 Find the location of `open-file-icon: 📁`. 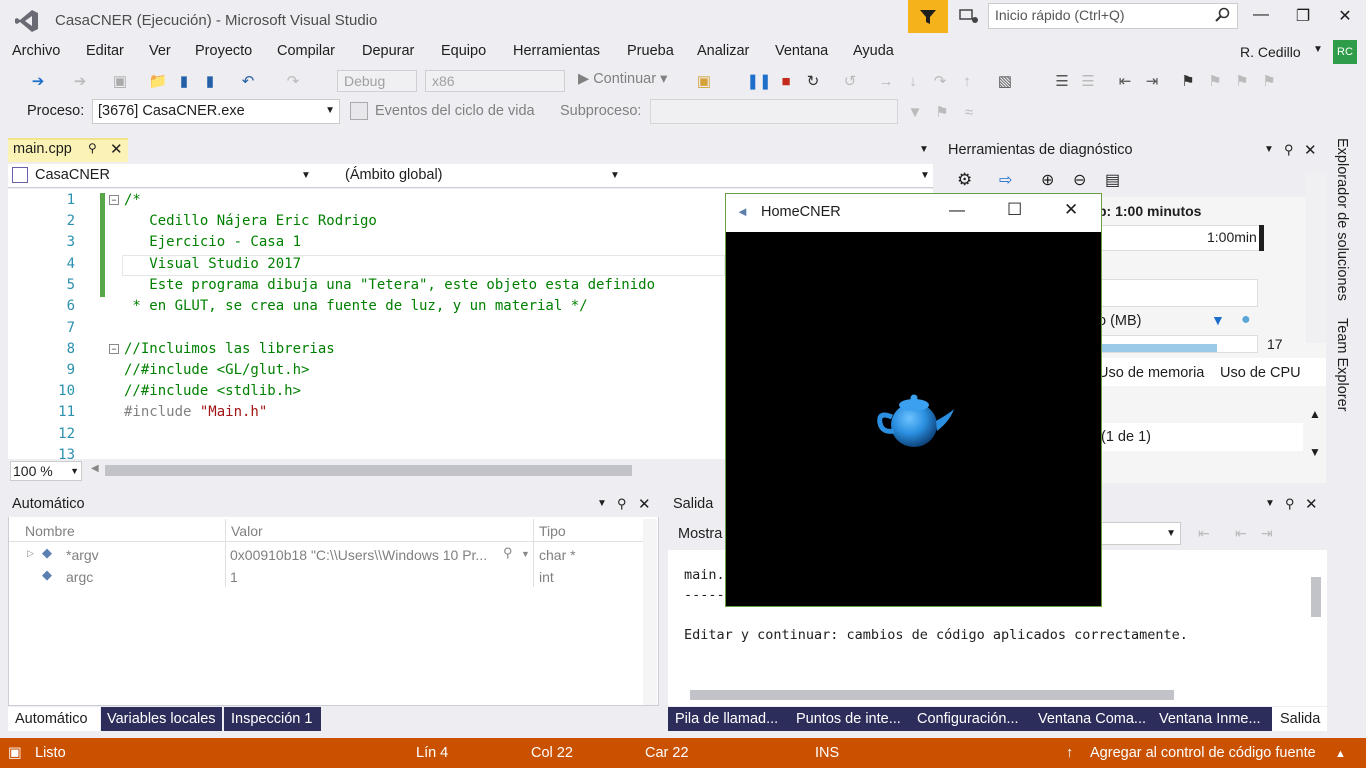

open-file-icon: 📁 is located at coordinates (158, 81).